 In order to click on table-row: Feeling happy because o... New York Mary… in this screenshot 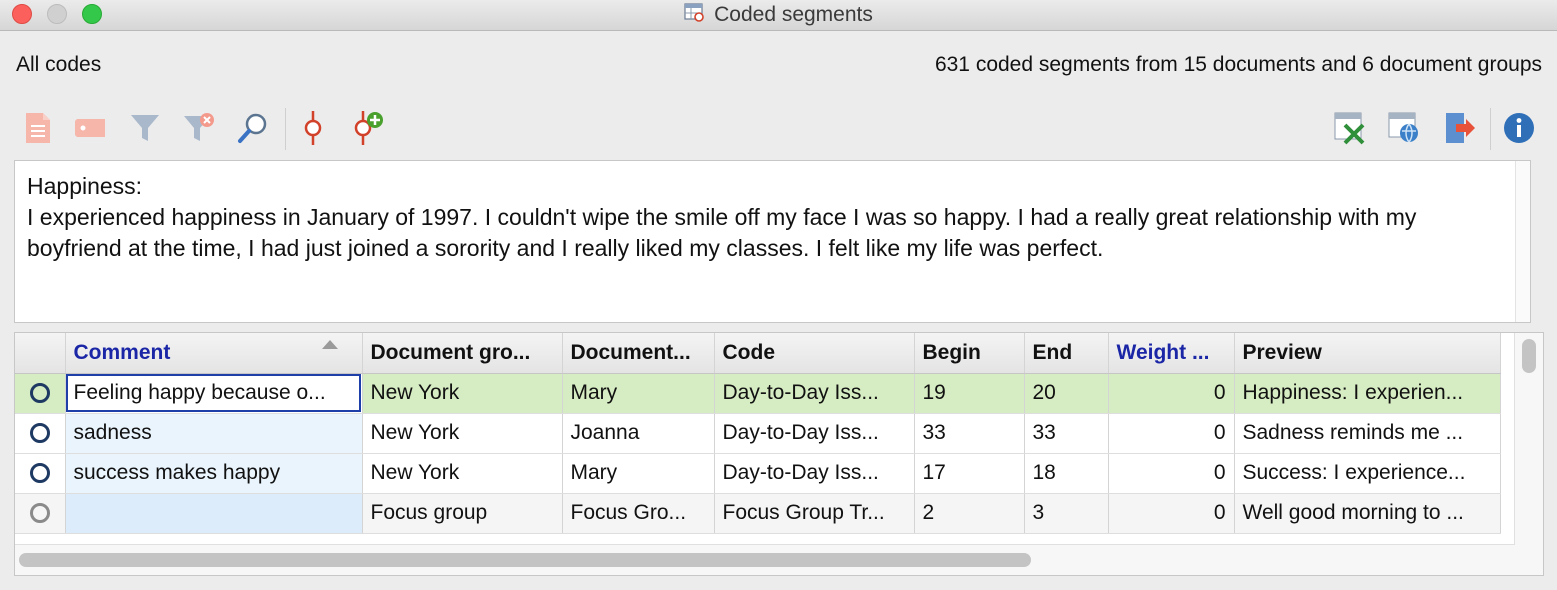, I will do `click(758, 393)`.